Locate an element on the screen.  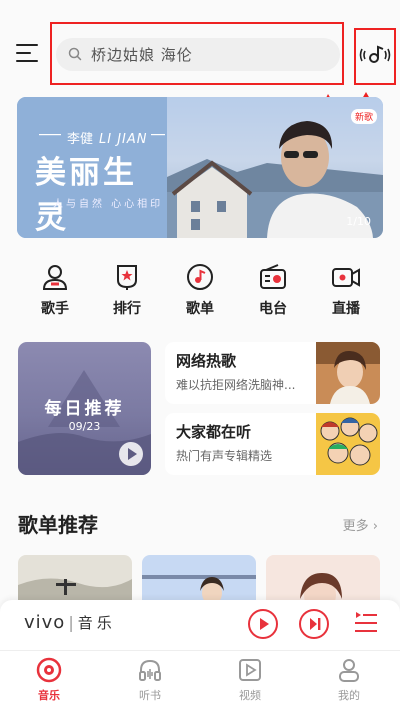
search-input: 桥边姑娘 海伦 is located at coordinates (142, 54).